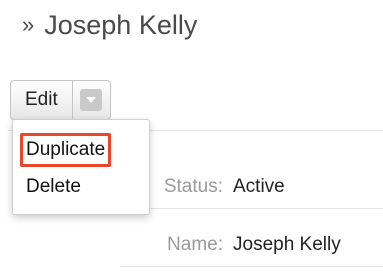 The image size is (383, 271). I want to click on page-title: » Joseph Kelly, so click(109, 25).